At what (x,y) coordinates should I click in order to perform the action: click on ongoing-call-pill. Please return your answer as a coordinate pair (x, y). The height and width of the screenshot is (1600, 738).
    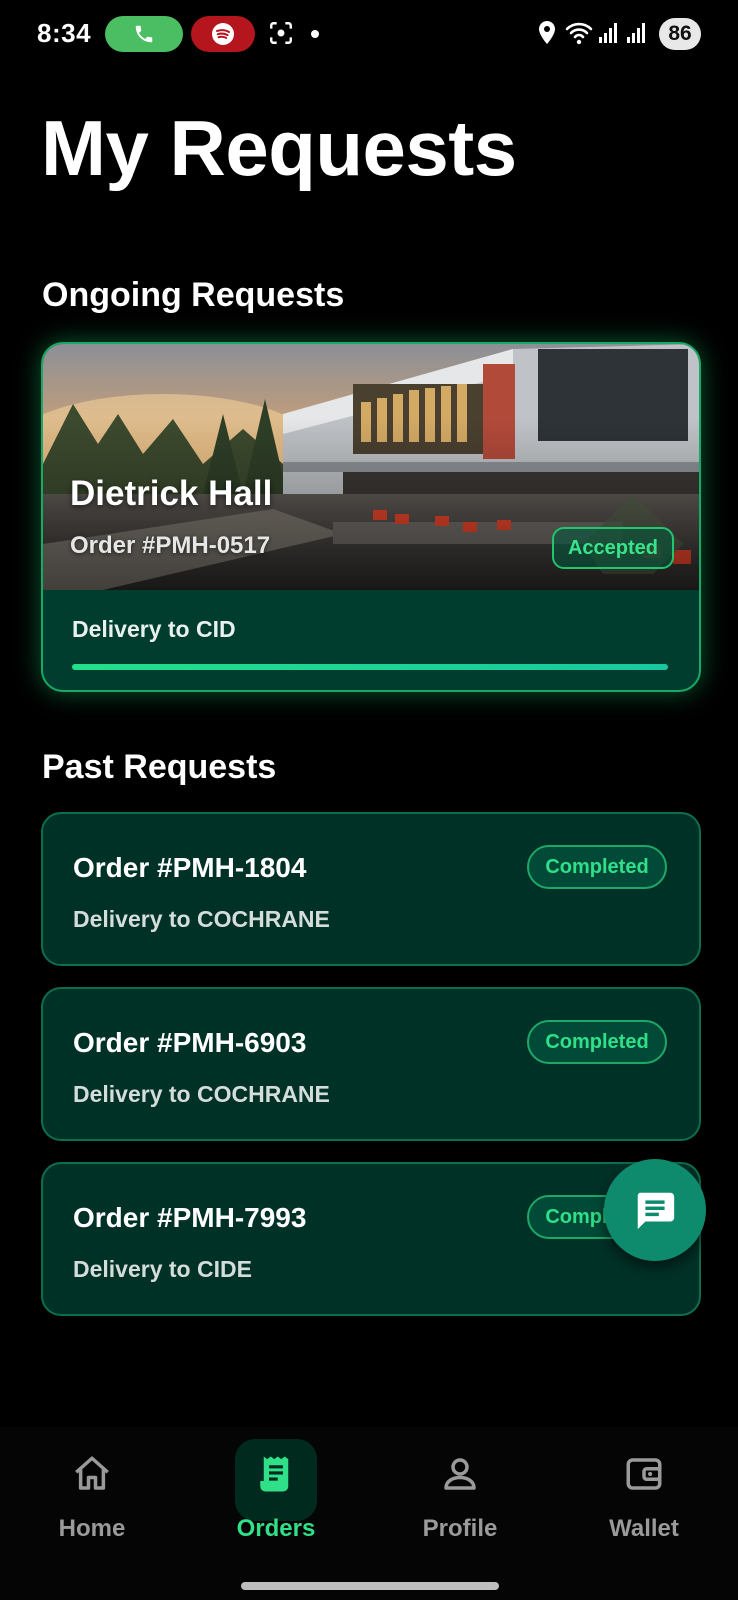
    Looking at the image, I should click on (144, 34).